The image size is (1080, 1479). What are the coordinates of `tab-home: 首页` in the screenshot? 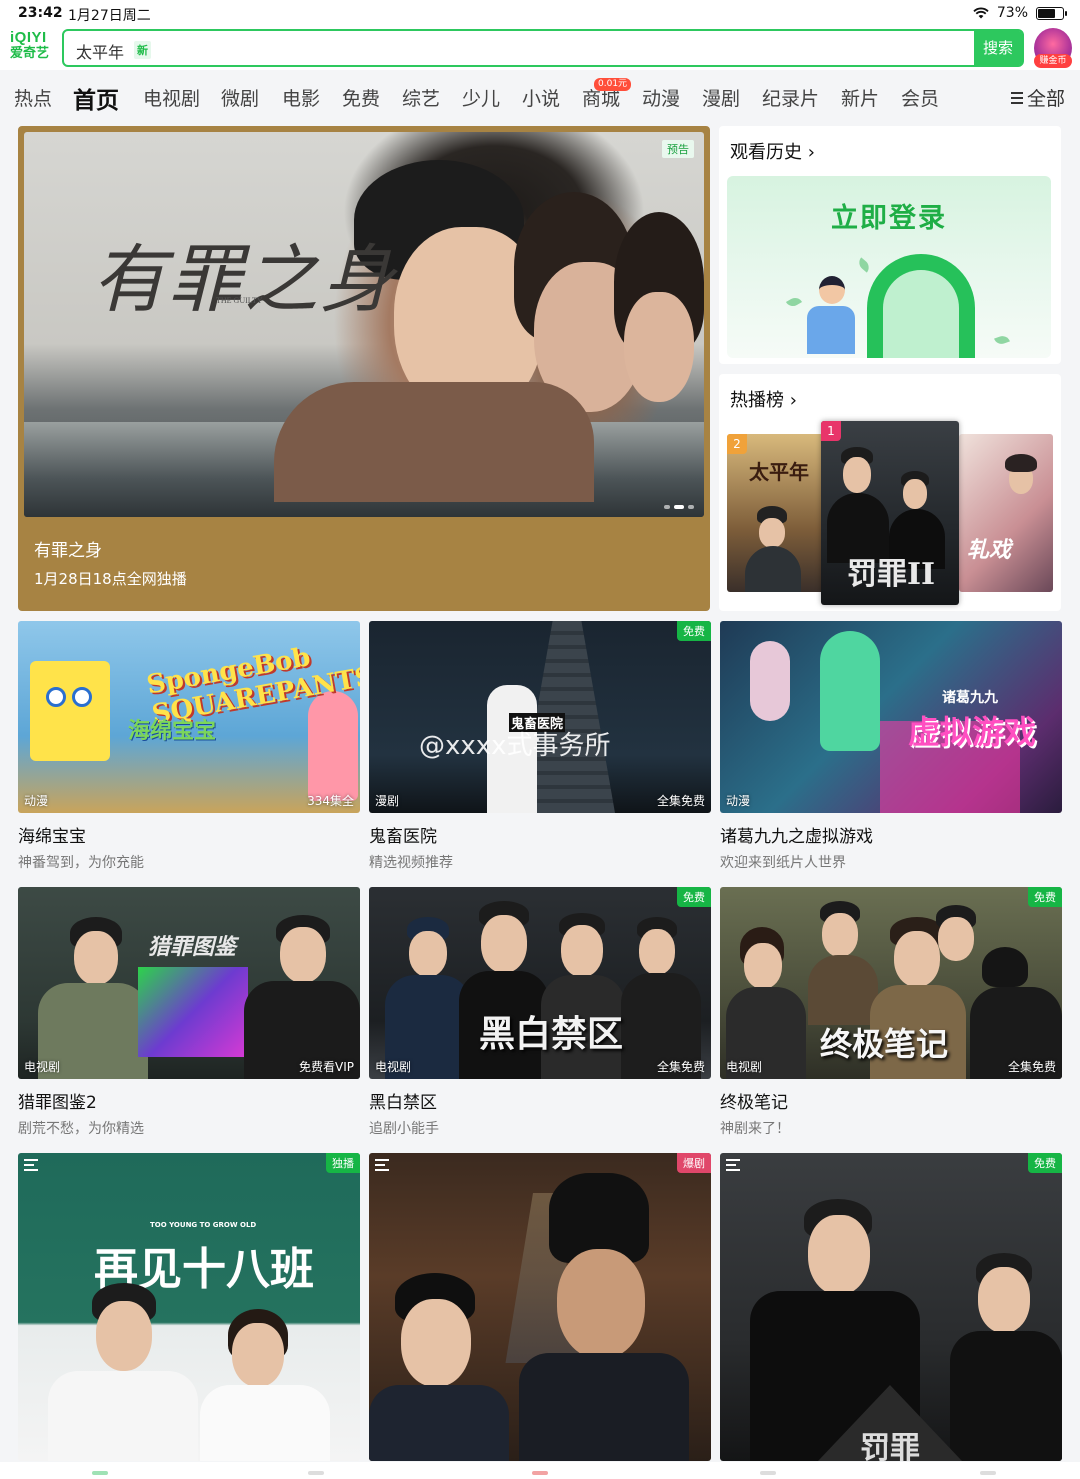 It's located at (96, 98).